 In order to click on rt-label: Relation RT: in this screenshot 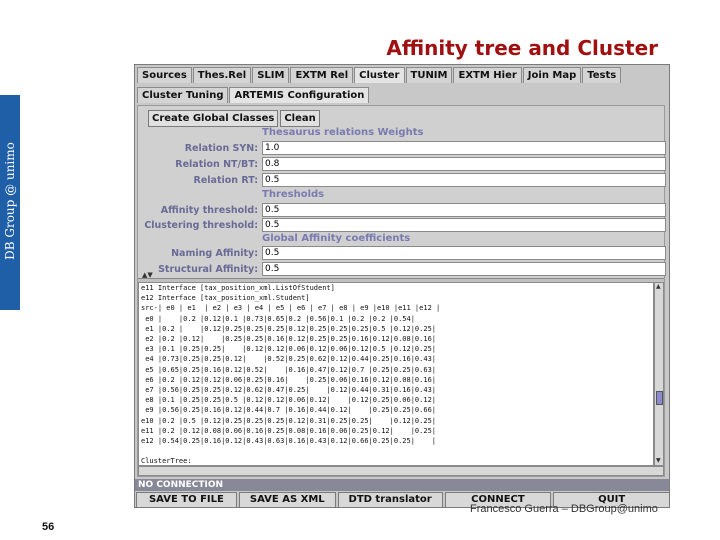, I will do `click(225, 180)`.